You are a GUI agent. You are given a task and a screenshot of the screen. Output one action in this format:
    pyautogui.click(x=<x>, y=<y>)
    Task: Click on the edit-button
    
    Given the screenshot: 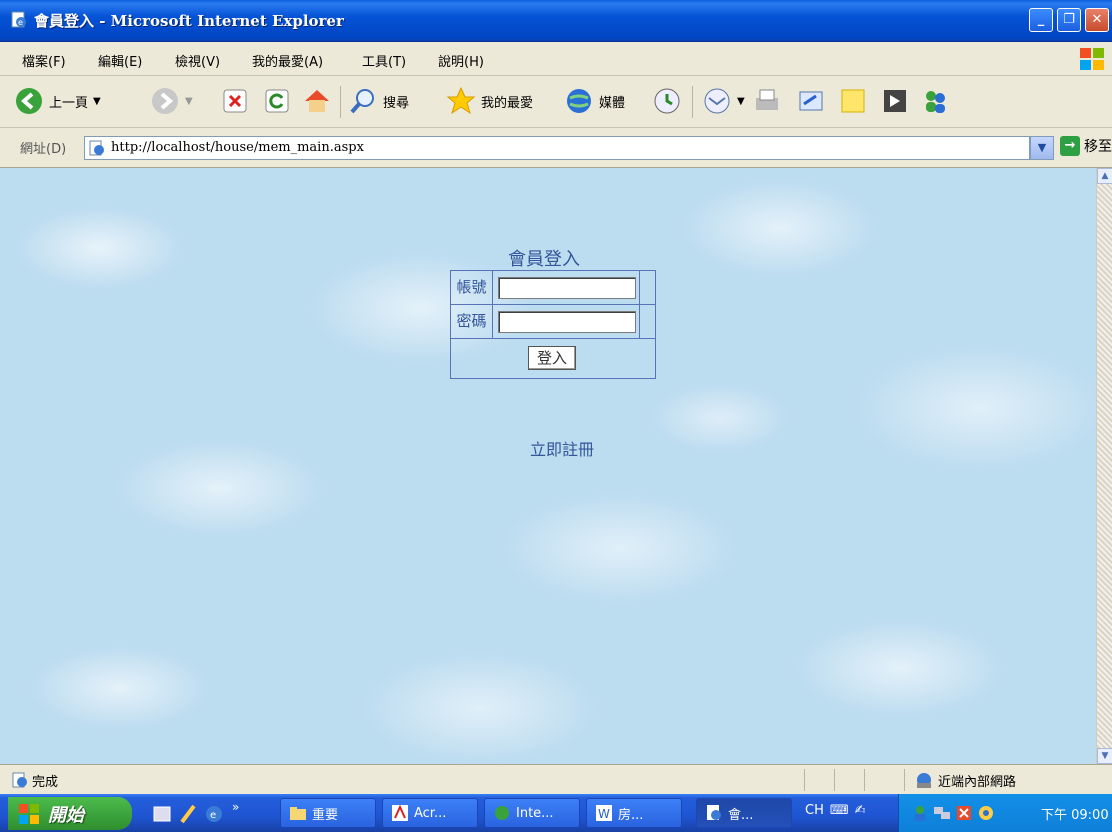 What is the action you would take?
    pyautogui.click(x=811, y=101)
    